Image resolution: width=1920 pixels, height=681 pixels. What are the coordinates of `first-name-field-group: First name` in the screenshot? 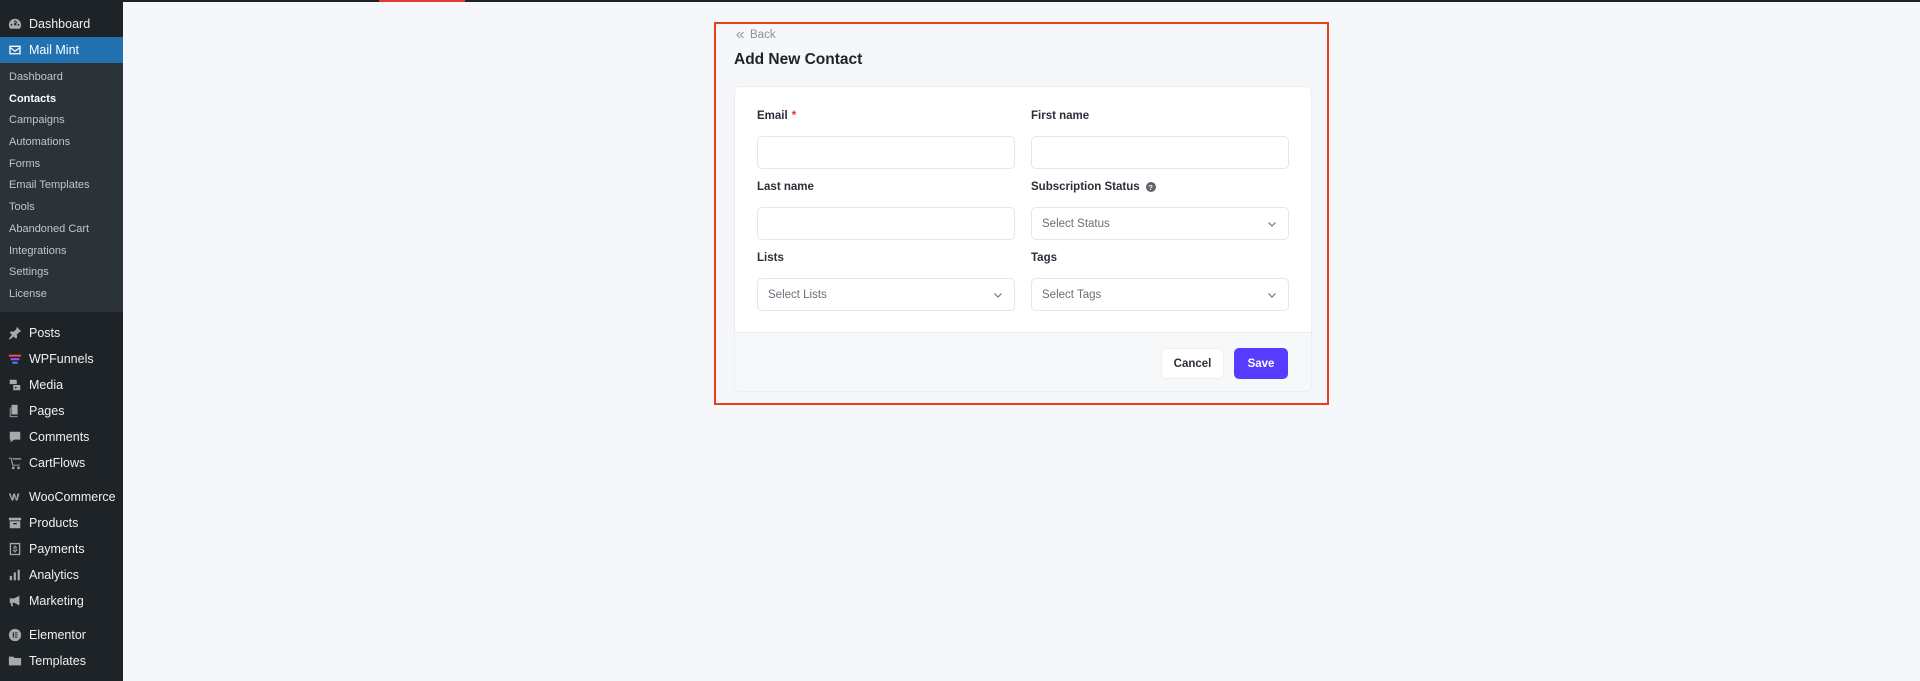 It's located at (1160, 138).